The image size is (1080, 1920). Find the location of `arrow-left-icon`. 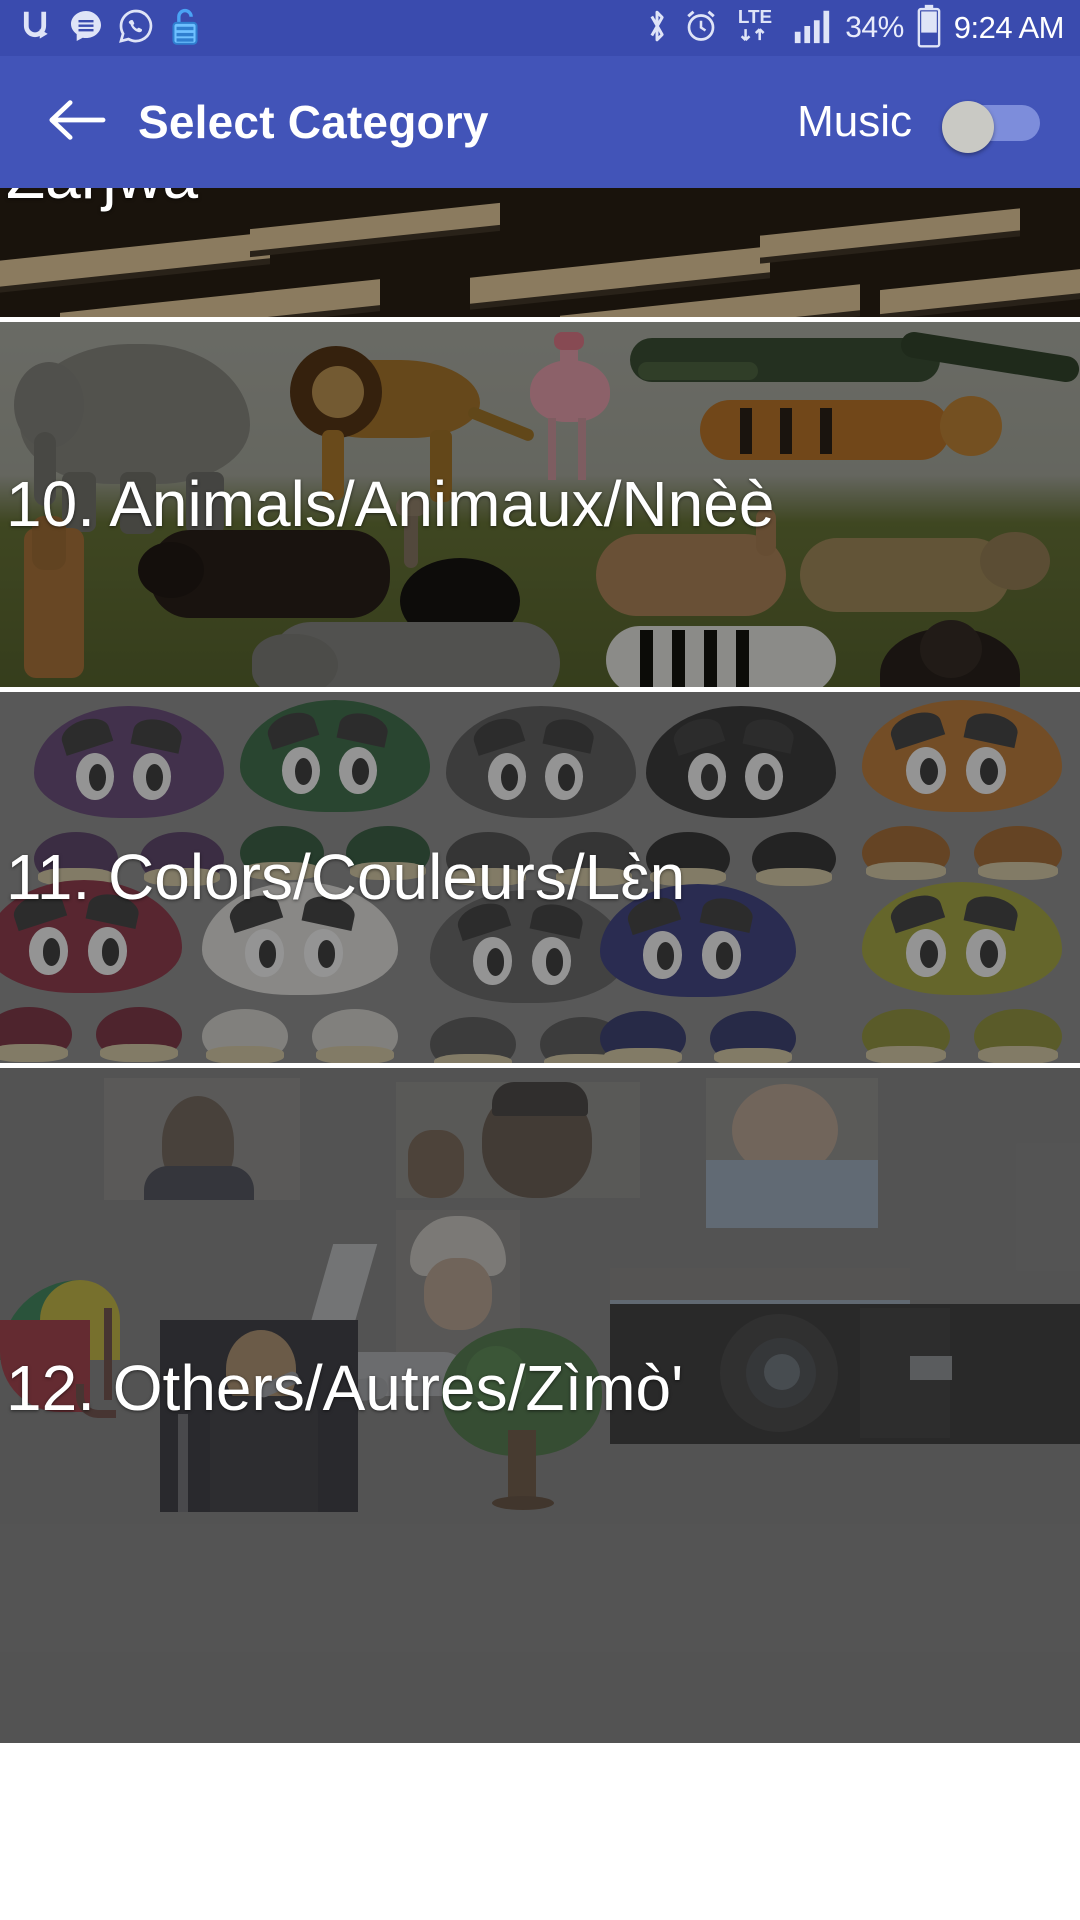

arrow-left-icon is located at coordinates (76, 122).